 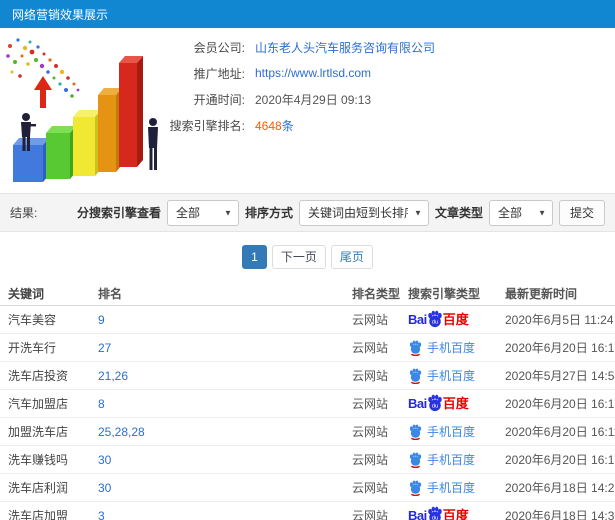 What do you see at coordinates (307, 432) in the screenshot?
I see `table-row: 加盟洗车店 25,28,28 云网站 手机百度 2020年6月20日 16:11` at bounding box center [307, 432].